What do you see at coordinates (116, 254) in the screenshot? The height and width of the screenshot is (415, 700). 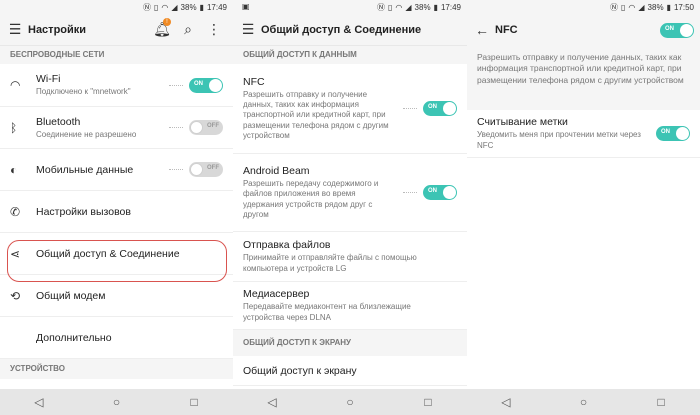 I see `settings-item-share-connect: ⋖ Общий доступ & Соединение` at bounding box center [116, 254].